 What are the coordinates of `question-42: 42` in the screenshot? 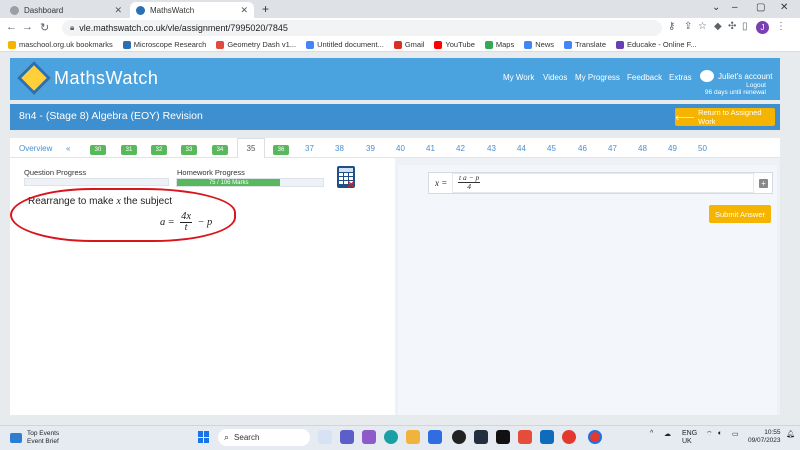 It's located at (460, 148).